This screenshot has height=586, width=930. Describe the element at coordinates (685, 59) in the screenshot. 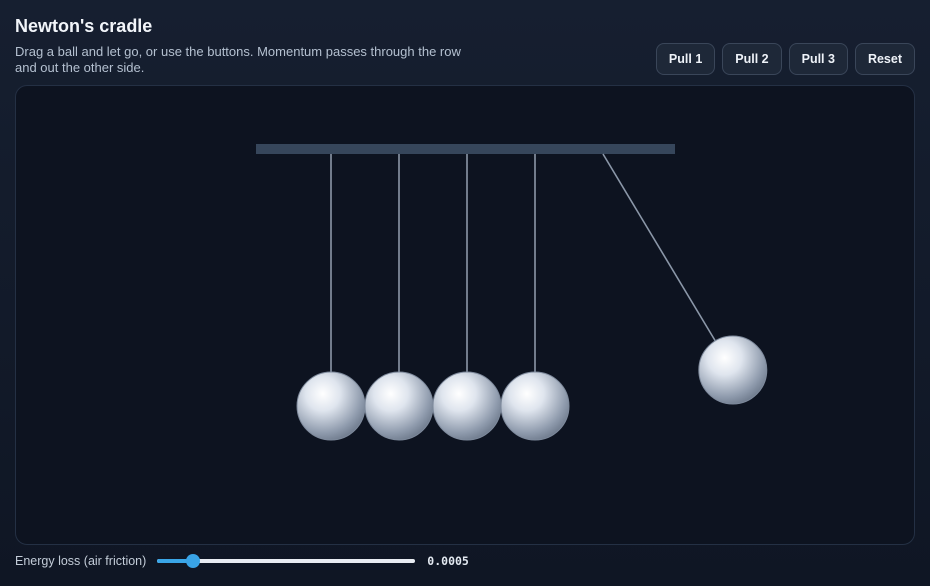

I see `pull-1-button: Pull 1` at that location.